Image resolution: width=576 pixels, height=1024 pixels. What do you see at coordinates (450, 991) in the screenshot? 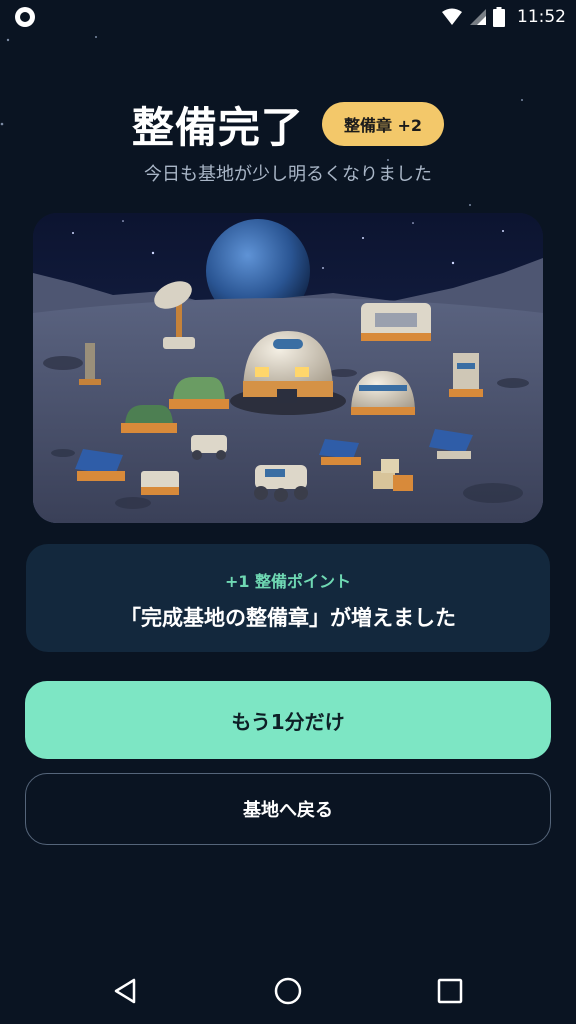
I see `recents-icon` at bounding box center [450, 991].